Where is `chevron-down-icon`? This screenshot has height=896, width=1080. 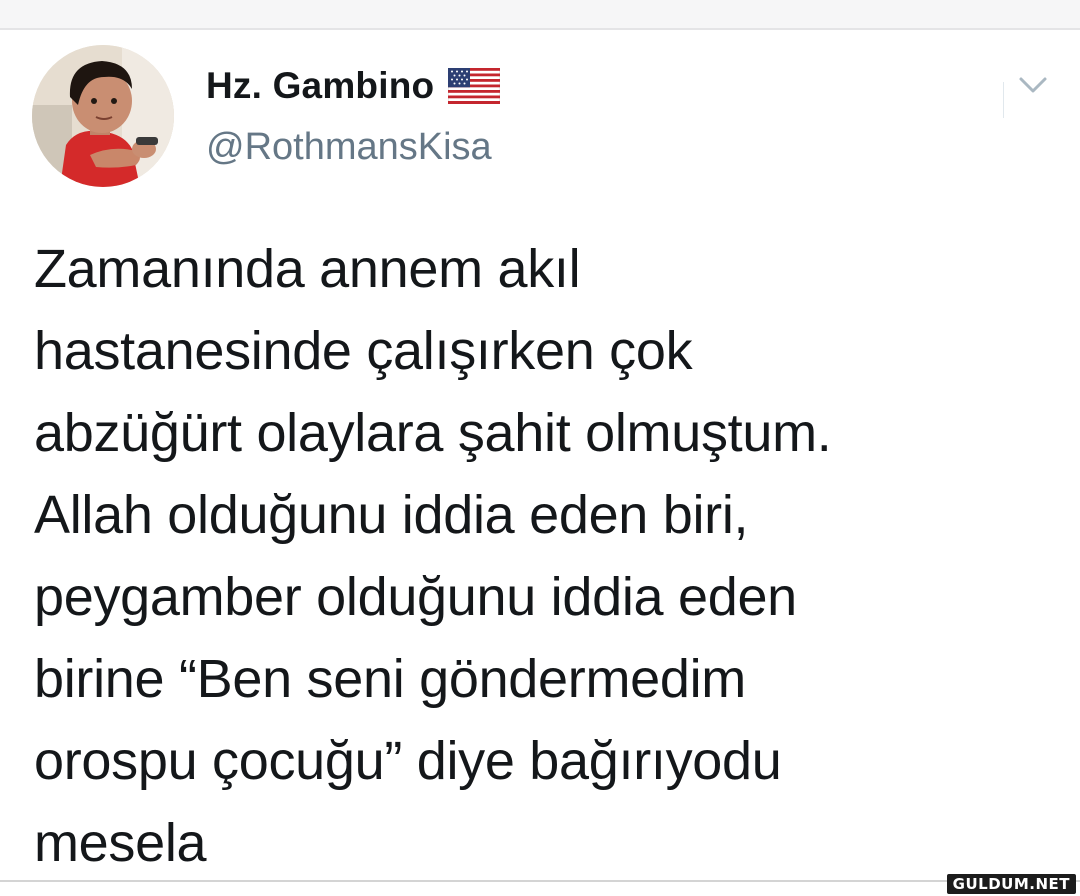
chevron-down-icon is located at coordinates (1033, 85).